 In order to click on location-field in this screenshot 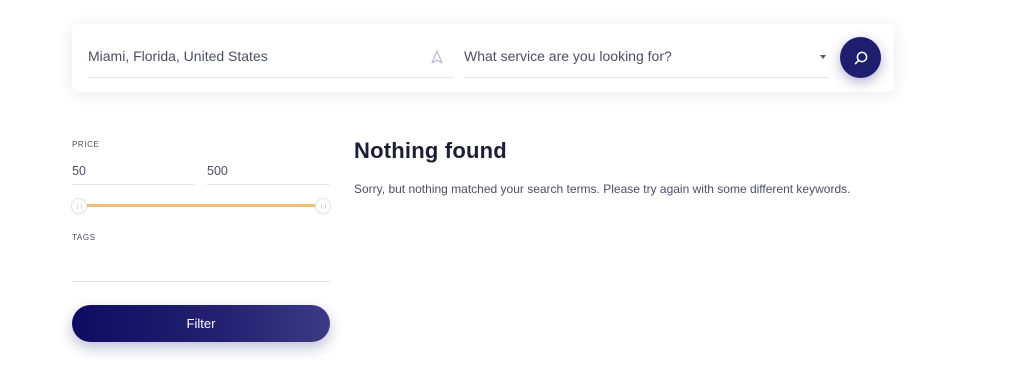, I will do `click(271, 58)`.